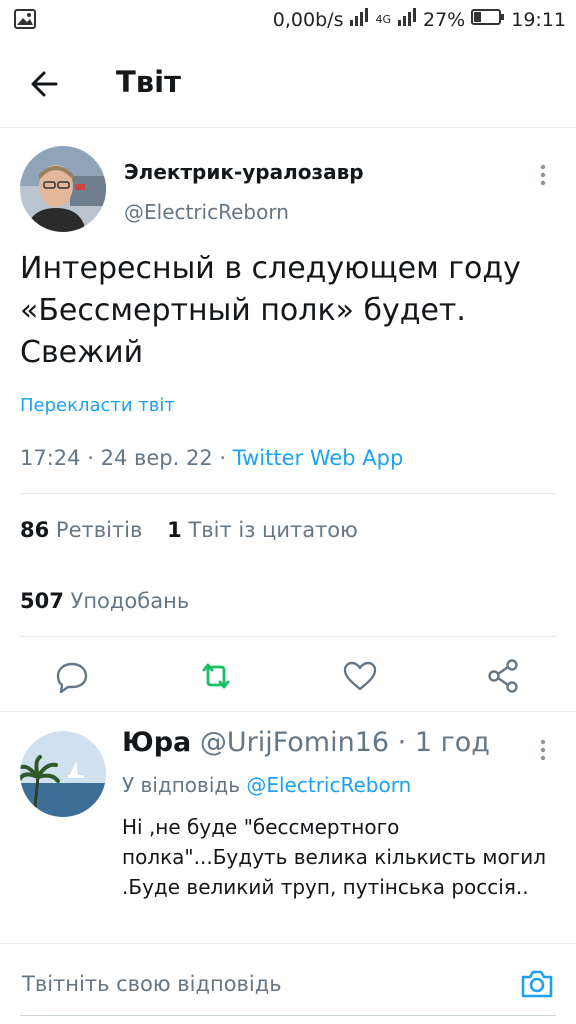  Describe the element at coordinates (130, 601) in the screenshot. I see `likes-label: Уподобань` at that location.